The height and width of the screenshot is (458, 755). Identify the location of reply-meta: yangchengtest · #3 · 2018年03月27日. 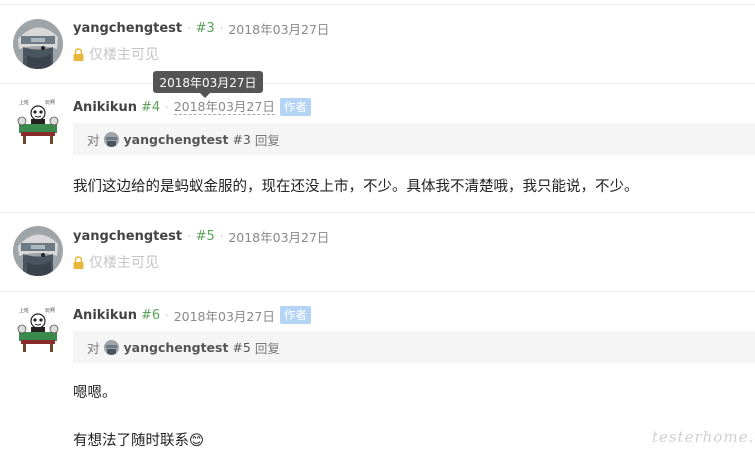
(201, 28).